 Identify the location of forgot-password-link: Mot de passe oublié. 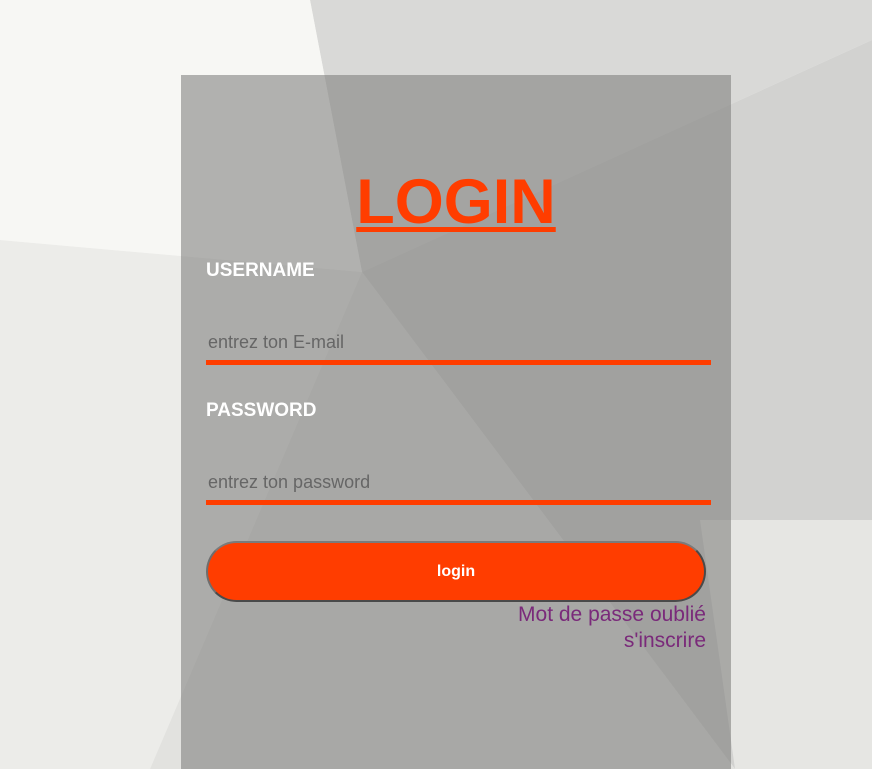
(612, 615).